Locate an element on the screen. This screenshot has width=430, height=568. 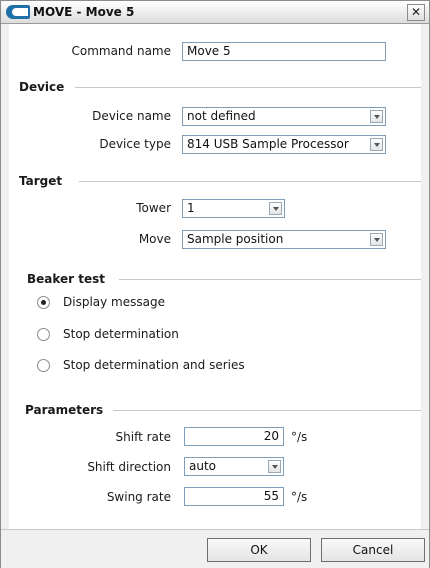
parameters-heading: Parameters is located at coordinates (64, 410).